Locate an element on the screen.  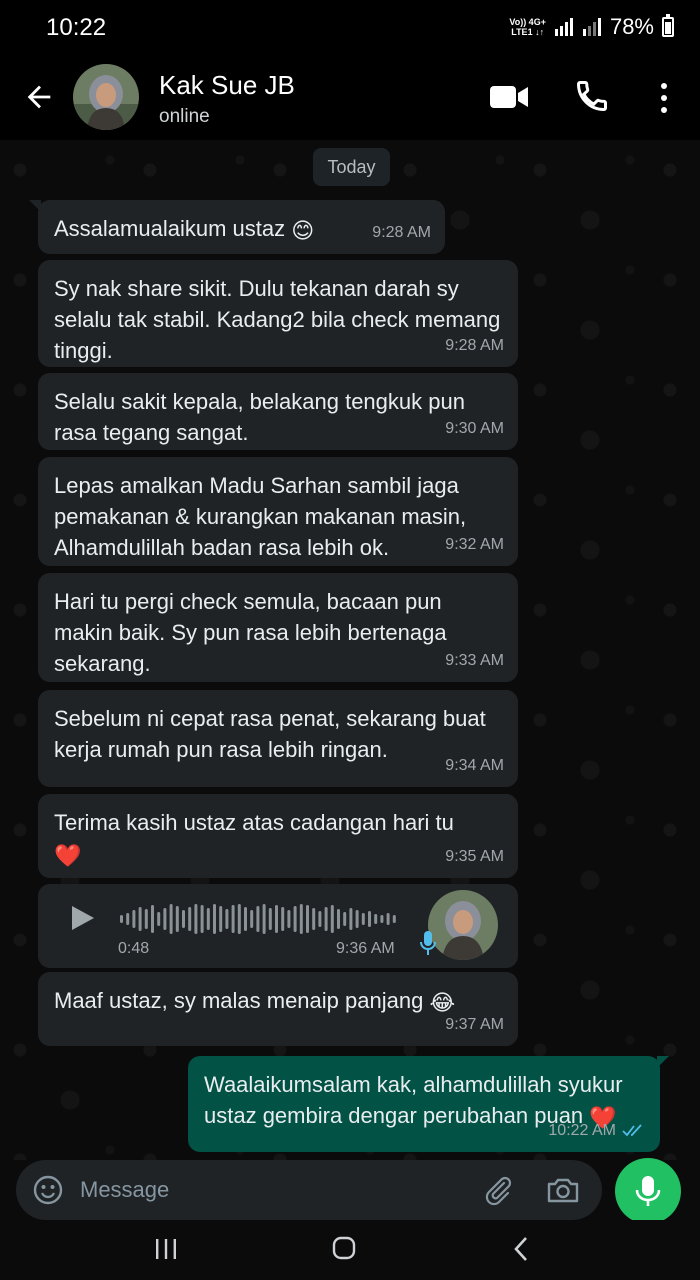
network-indicator: Vo)) 4G+ LTE1 ↓↑ is located at coordinates (527, 27).